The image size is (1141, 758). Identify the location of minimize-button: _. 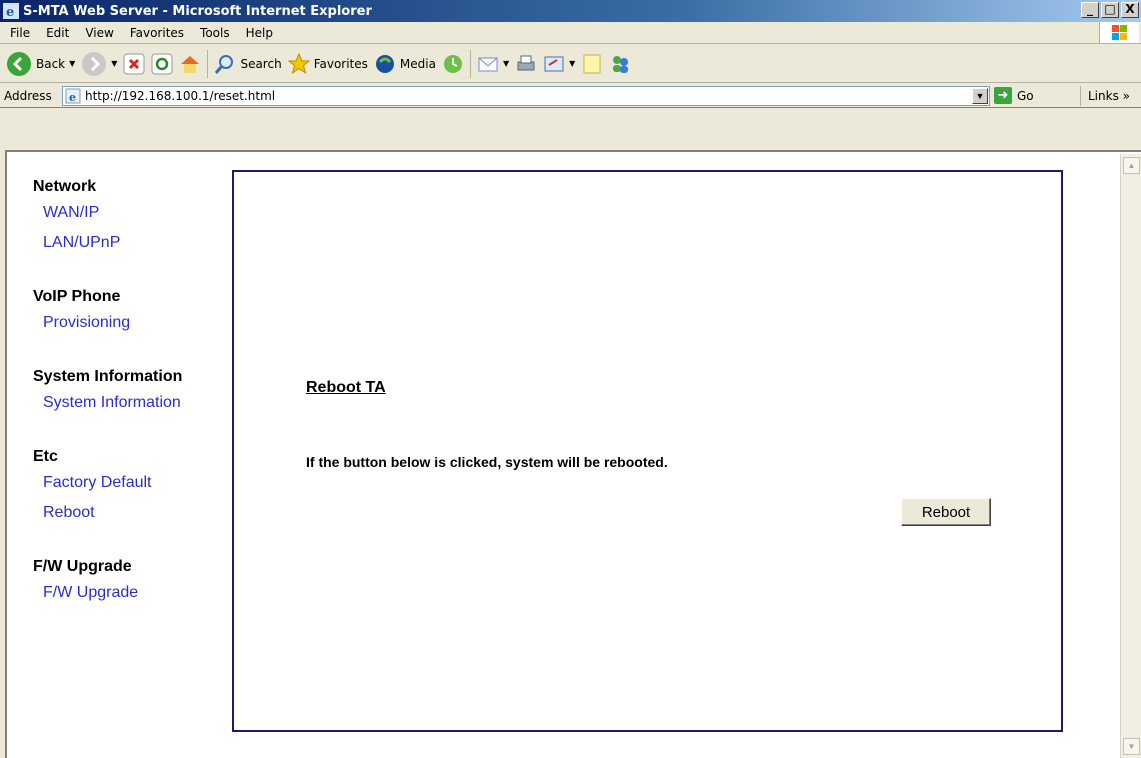
(1090, 10).